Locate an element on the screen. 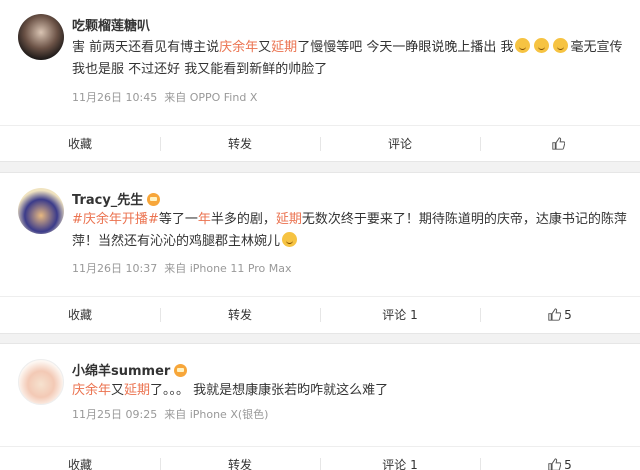  username: 小绵羊summer is located at coordinates (130, 369).